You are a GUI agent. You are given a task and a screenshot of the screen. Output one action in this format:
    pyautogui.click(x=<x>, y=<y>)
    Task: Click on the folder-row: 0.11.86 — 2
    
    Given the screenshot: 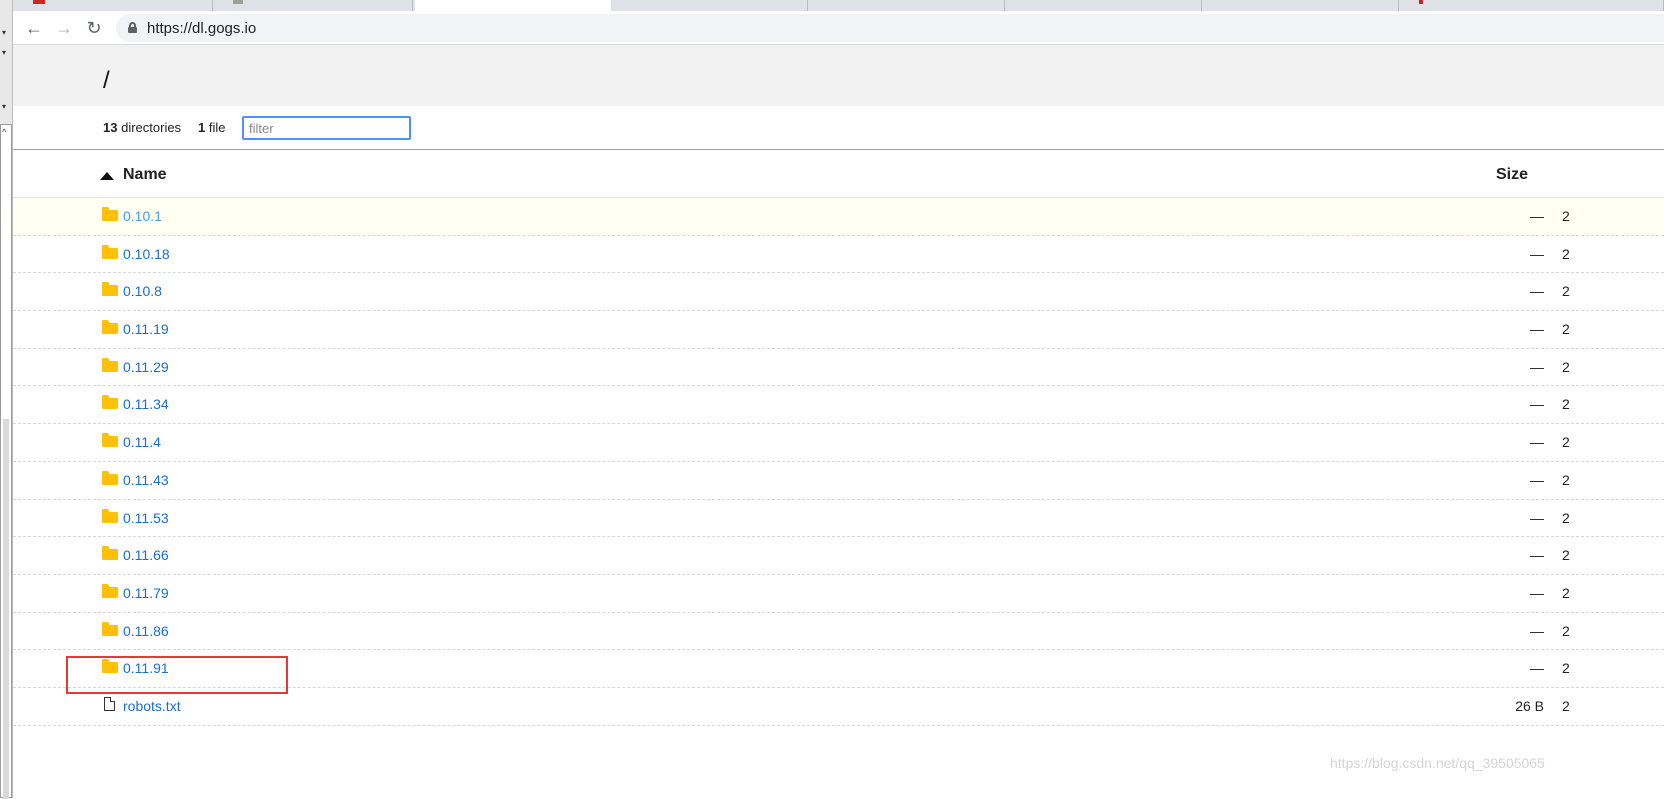 What is the action you would take?
    pyautogui.click(x=838, y=632)
    